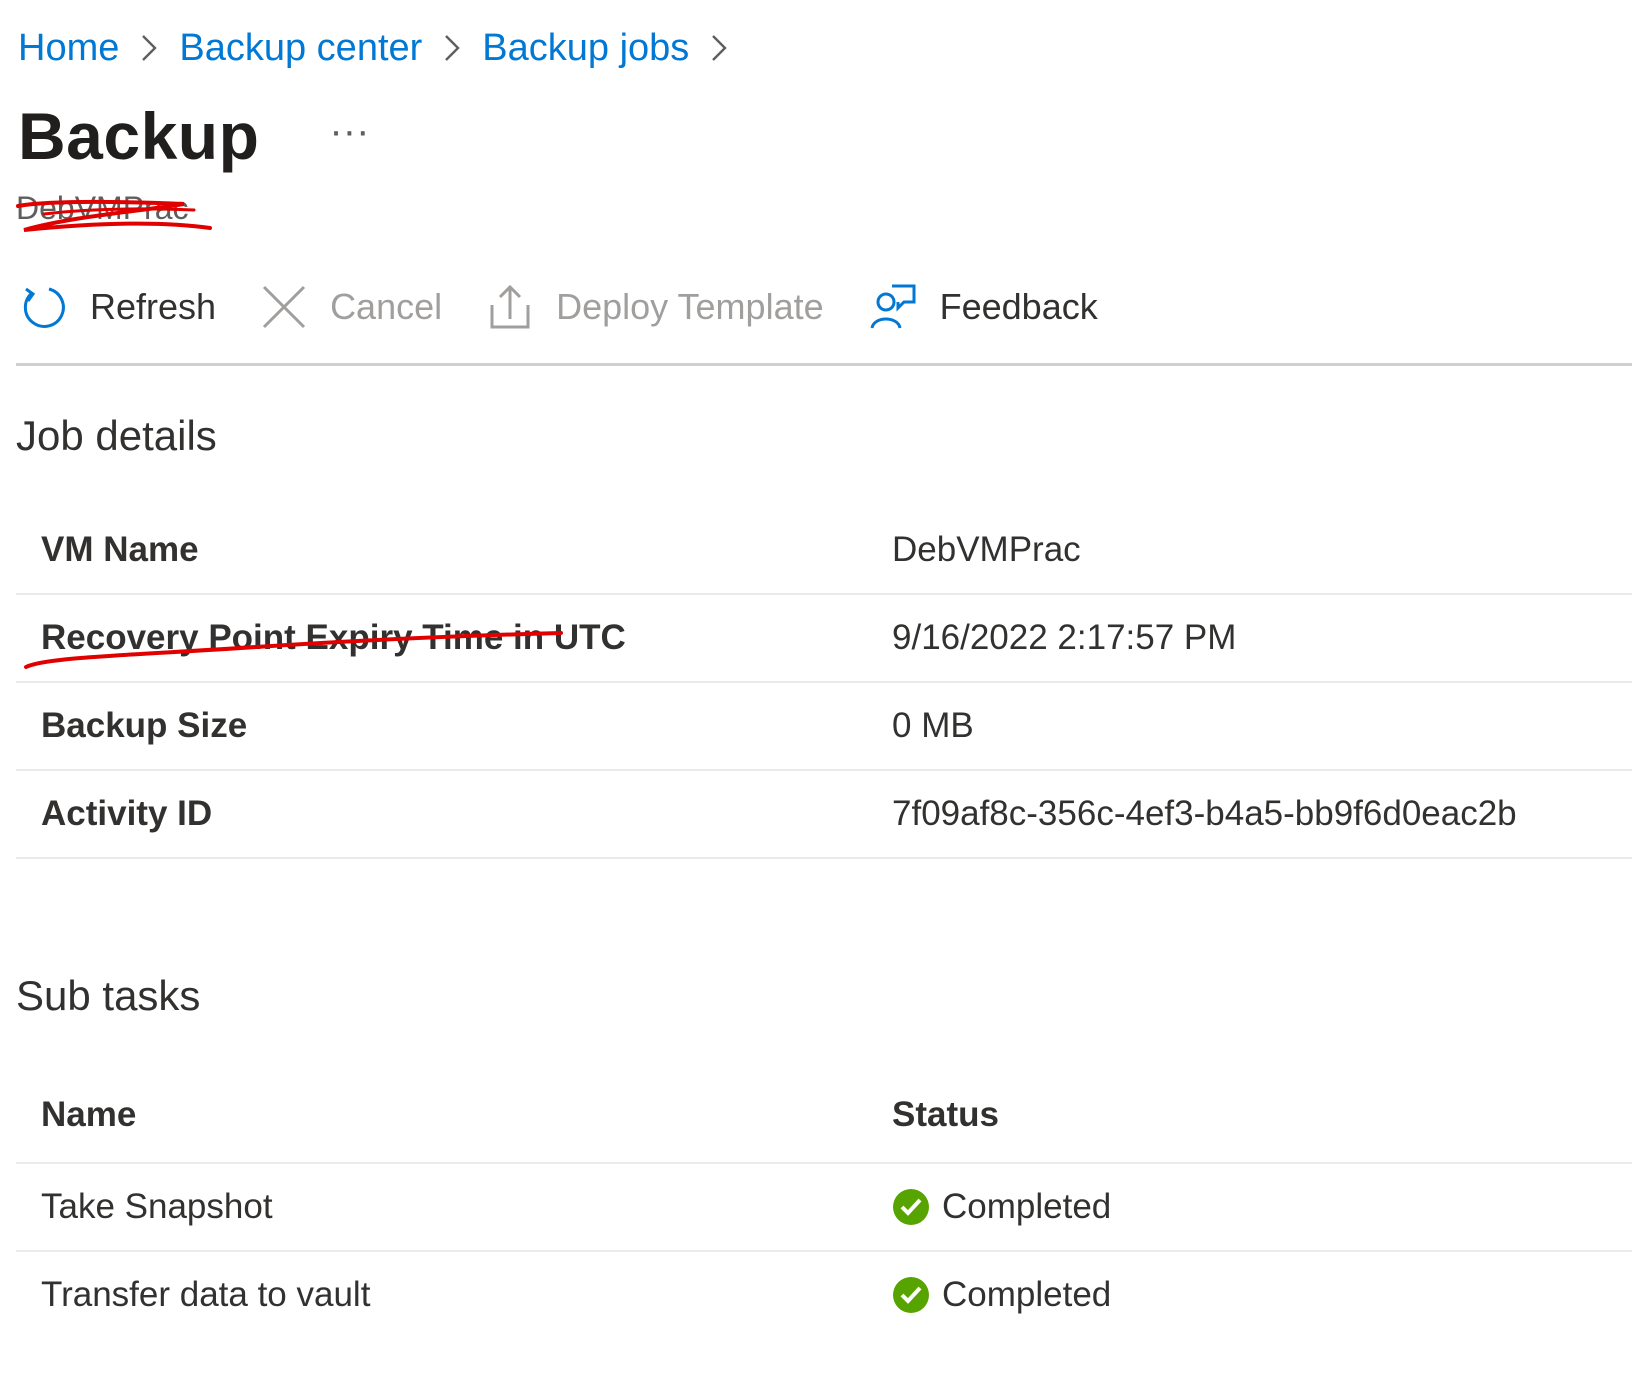 The width and height of the screenshot is (1632, 1386). I want to click on breadcrumb-backup-jobs: Backup jobs, so click(585, 48).